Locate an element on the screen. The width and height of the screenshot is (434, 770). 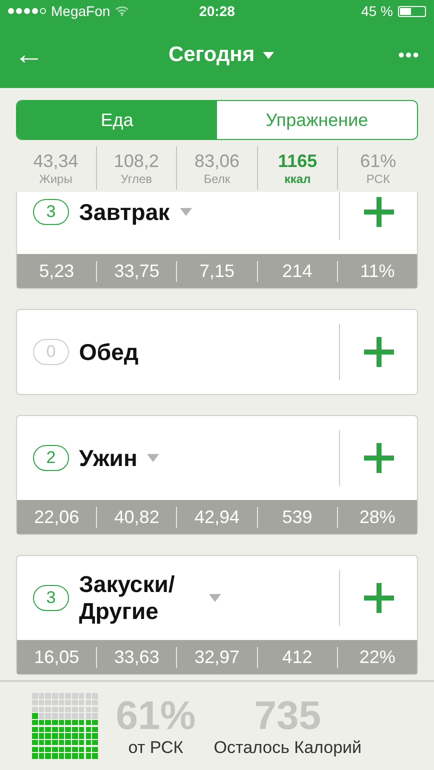
summary-label: Углев is located at coordinates (136, 179).